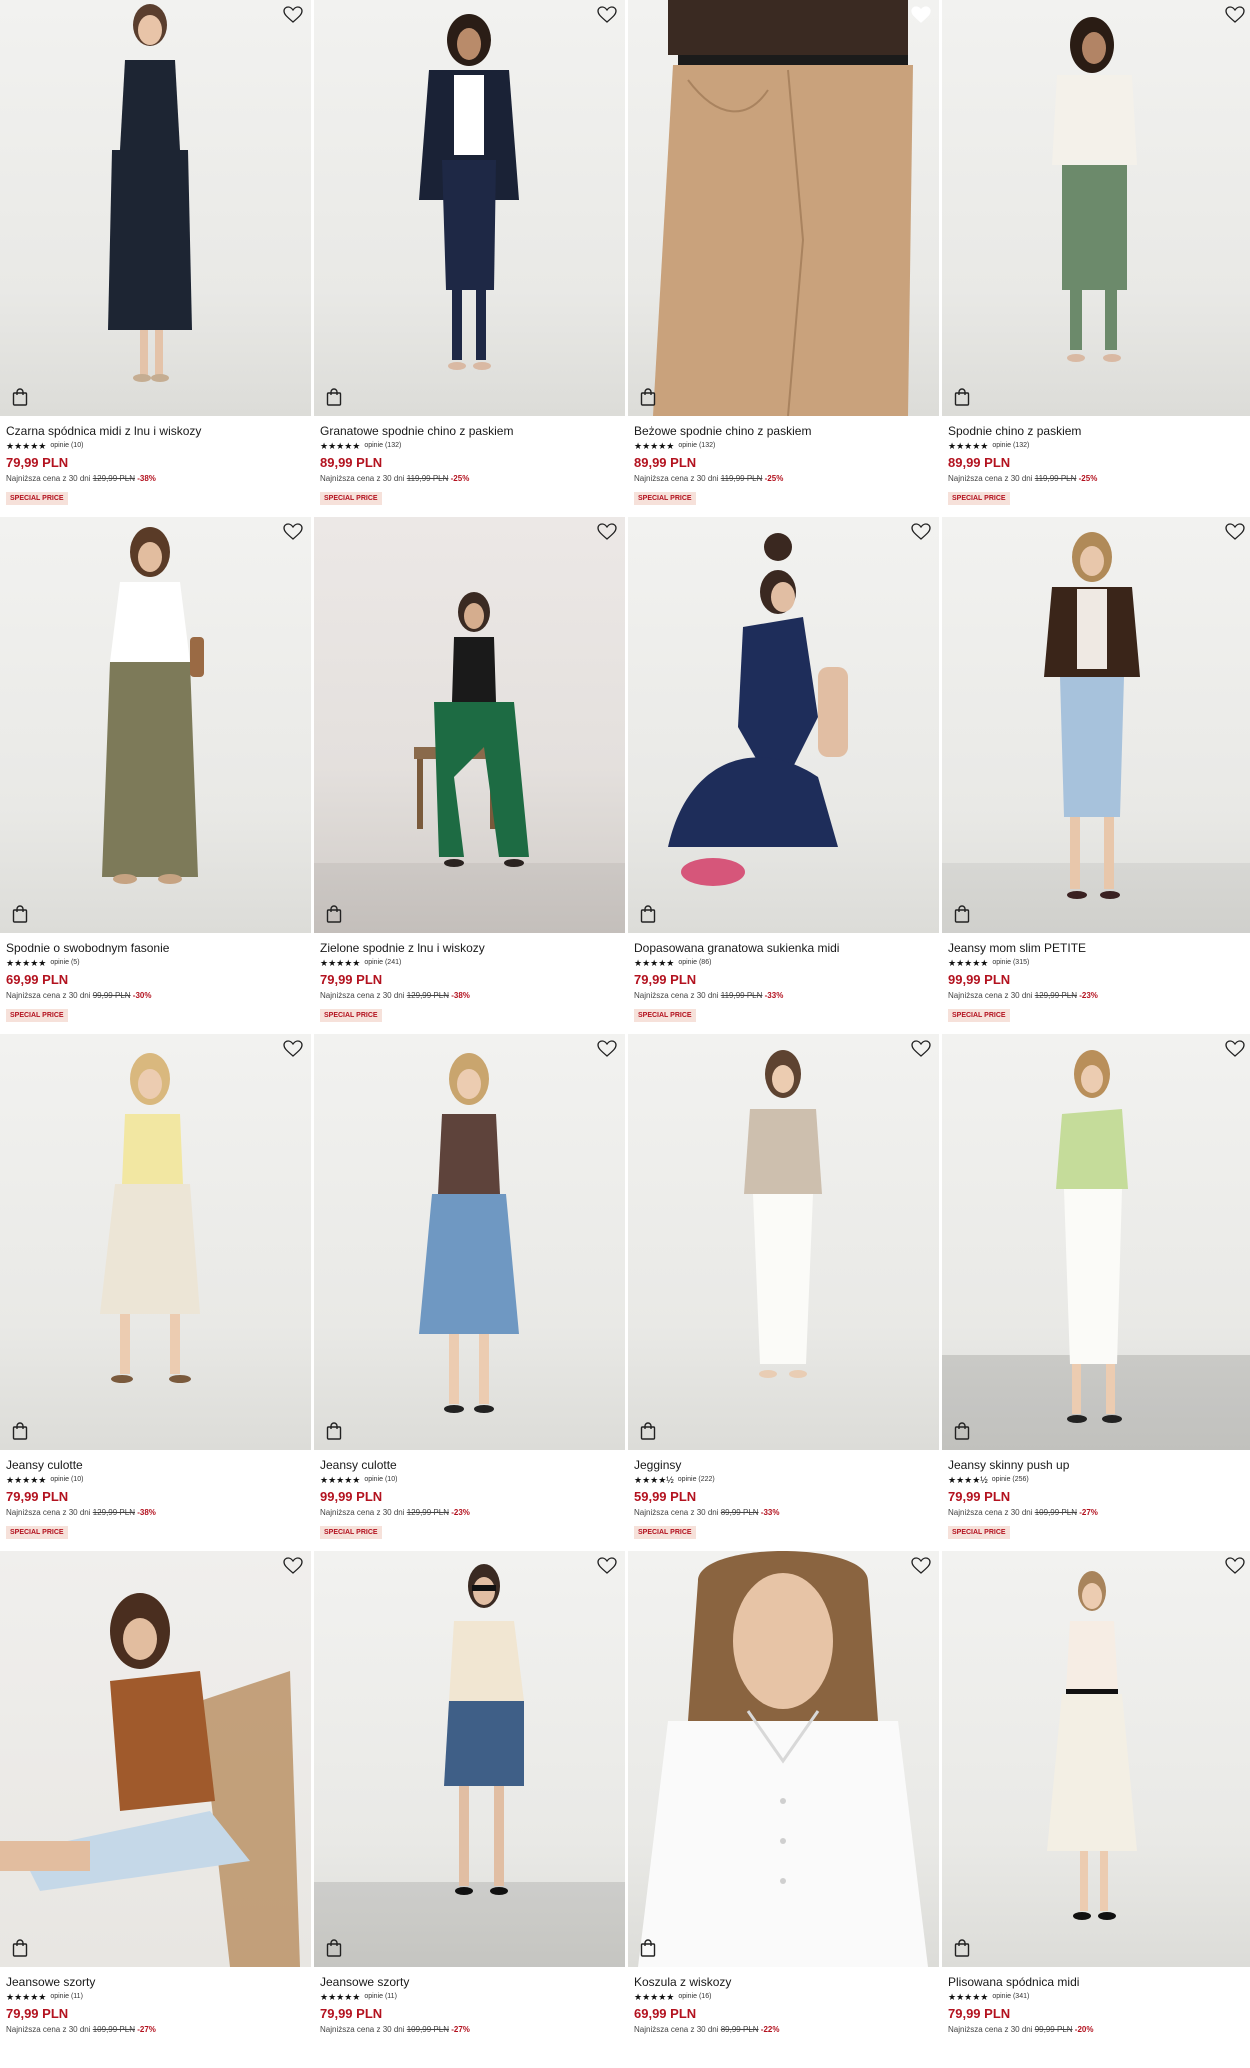 Image resolution: width=1250 pixels, height=2068 pixels. Describe the element at coordinates (1097, 1982) in the screenshot. I see `product-name: Plisowana spódnica midi` at that location.